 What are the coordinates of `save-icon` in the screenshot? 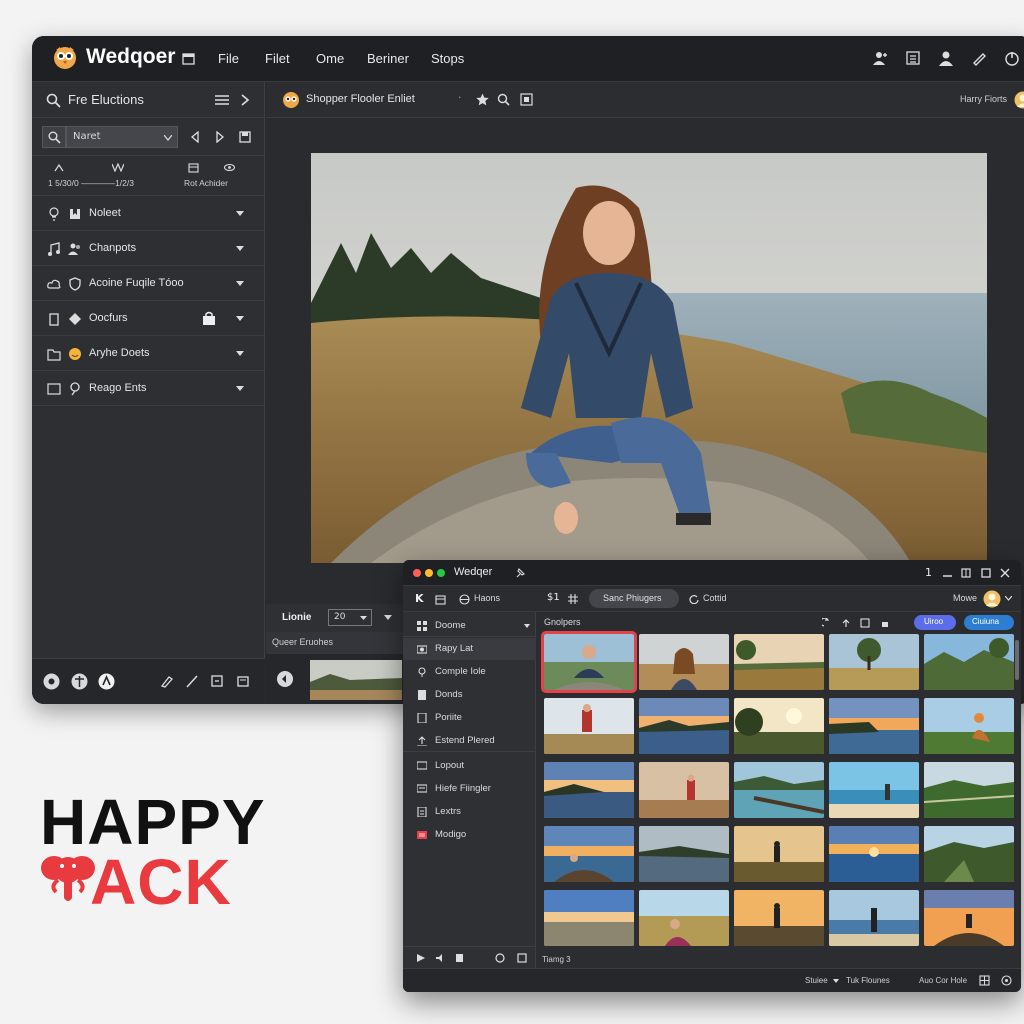 It's located at (245, 137).